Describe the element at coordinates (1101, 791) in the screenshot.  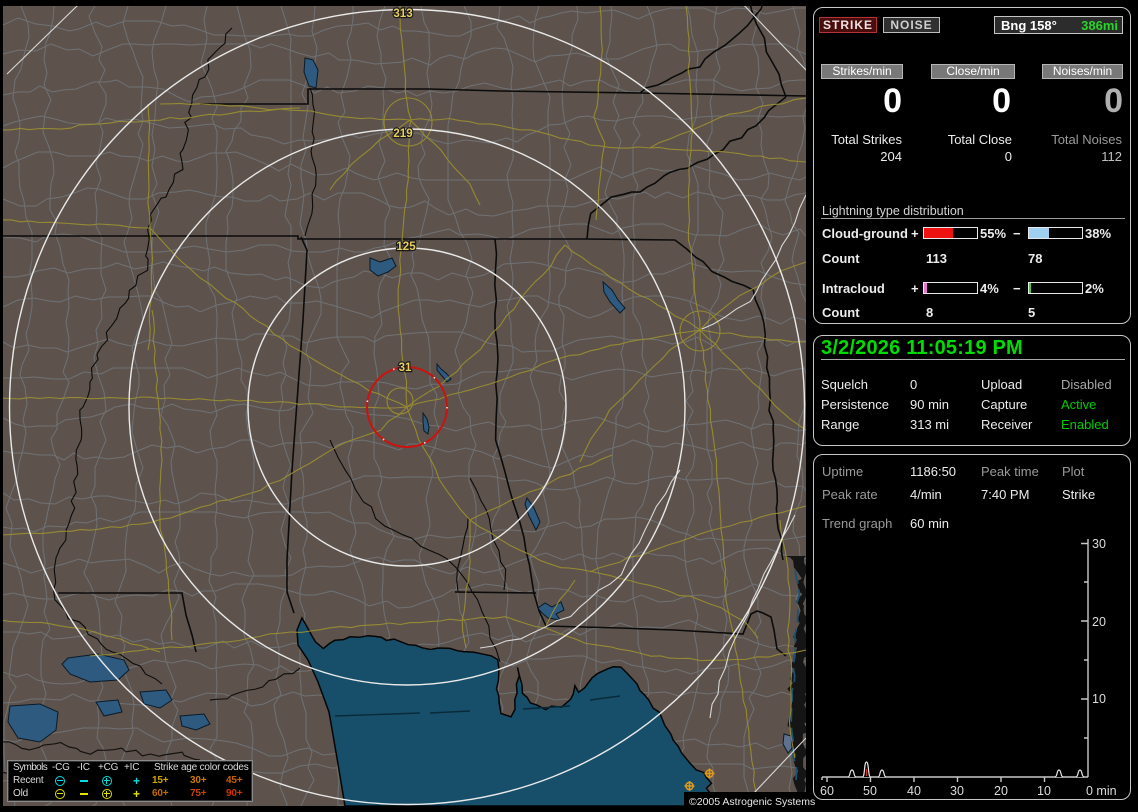
I see `svg-text: 0 min` at that location.